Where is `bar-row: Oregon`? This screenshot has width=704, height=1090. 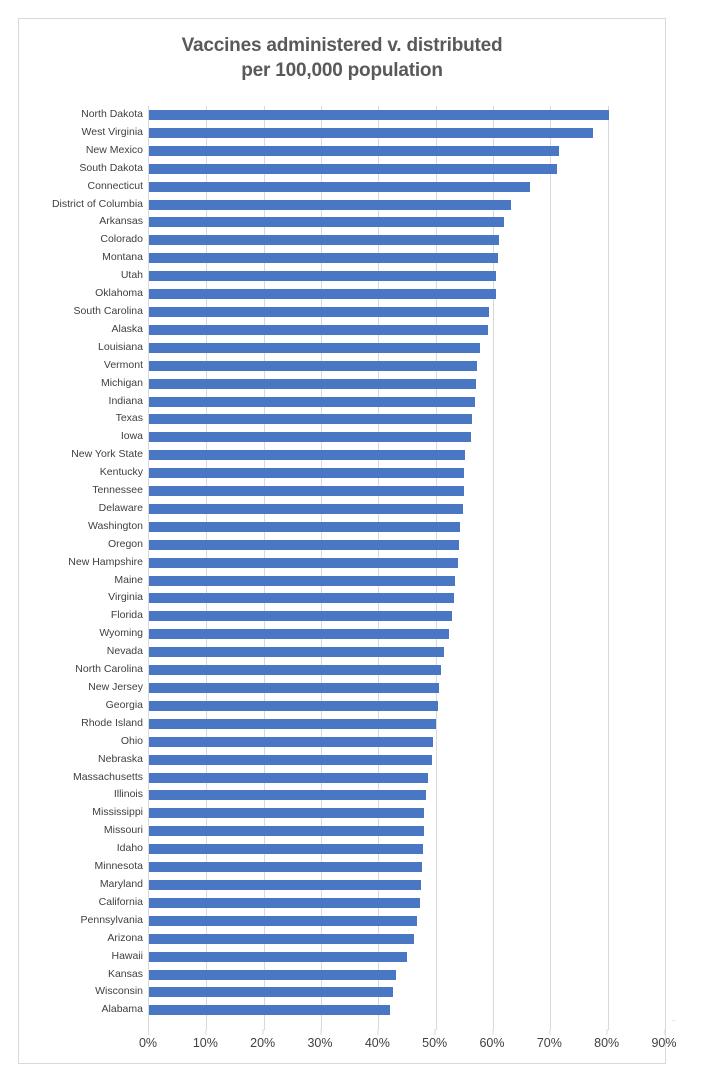
bar-row: Oregon is located at coordinates (386, 545).